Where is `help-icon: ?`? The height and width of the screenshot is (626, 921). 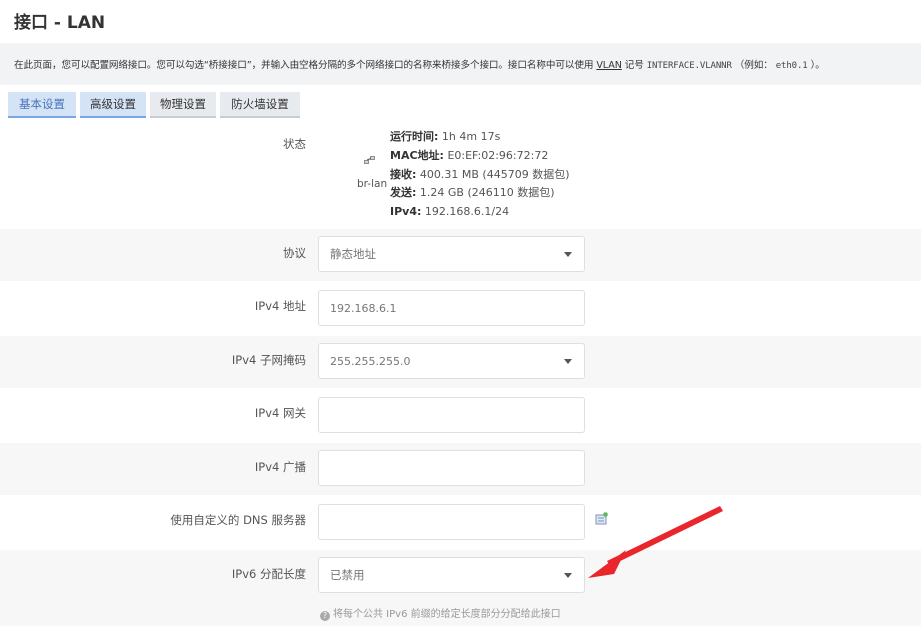
help-icon: ? is located at coordinates (325, 616).